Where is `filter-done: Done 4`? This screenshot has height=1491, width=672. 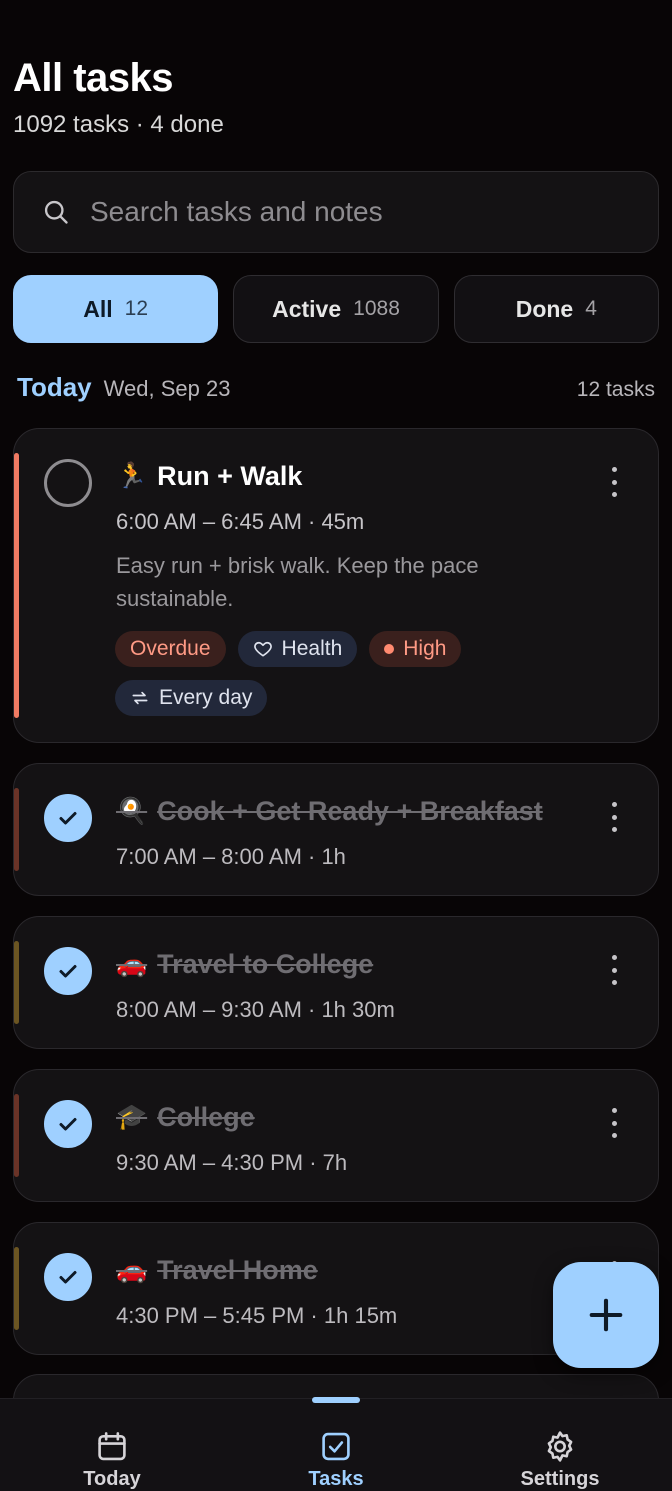
filter-done: Done 4 is located at coordinates (556, 309).